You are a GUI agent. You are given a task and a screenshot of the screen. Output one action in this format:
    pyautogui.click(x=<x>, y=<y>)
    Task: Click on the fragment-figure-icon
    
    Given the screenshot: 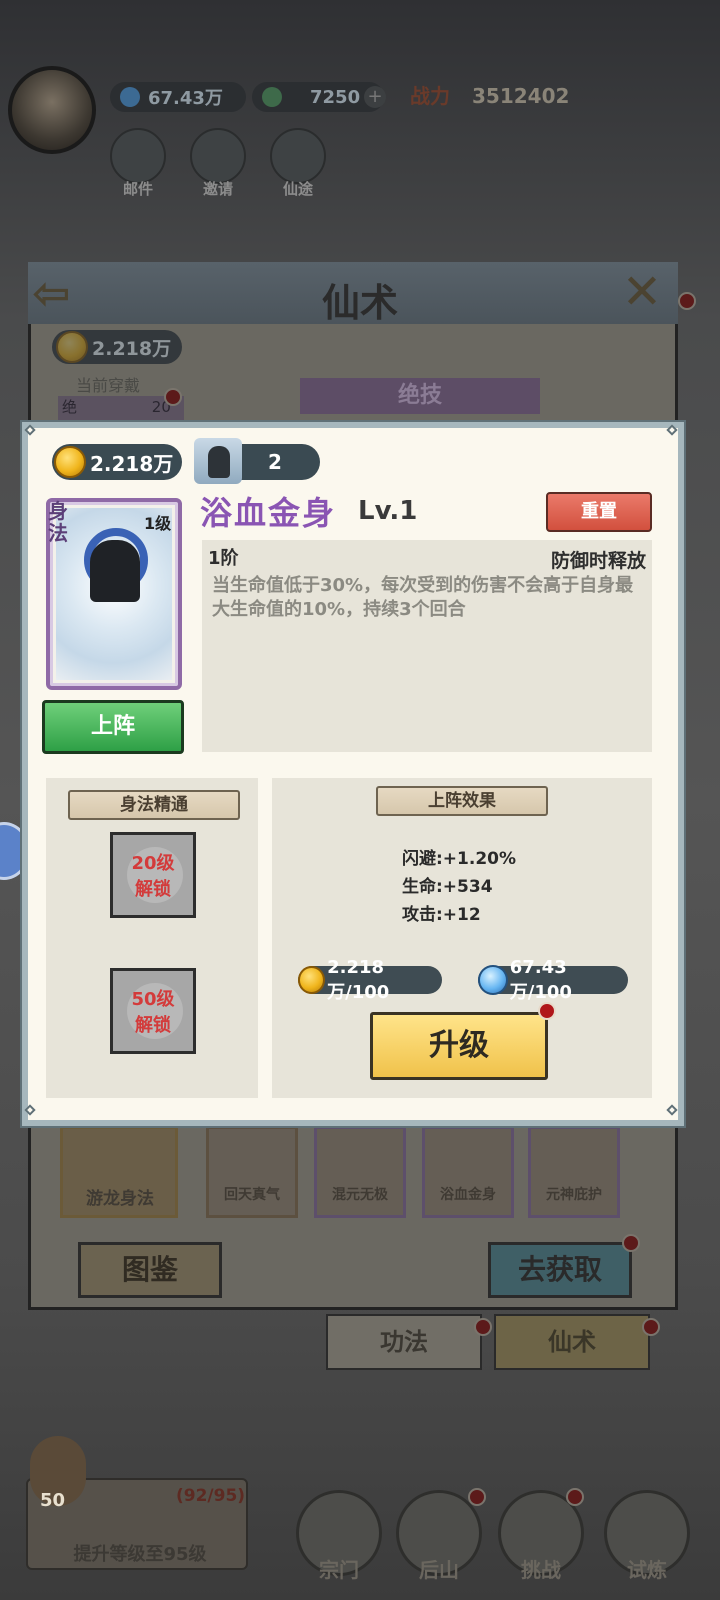 What is the action you would take?
    pyautogui.click(x=219, y=462)
    